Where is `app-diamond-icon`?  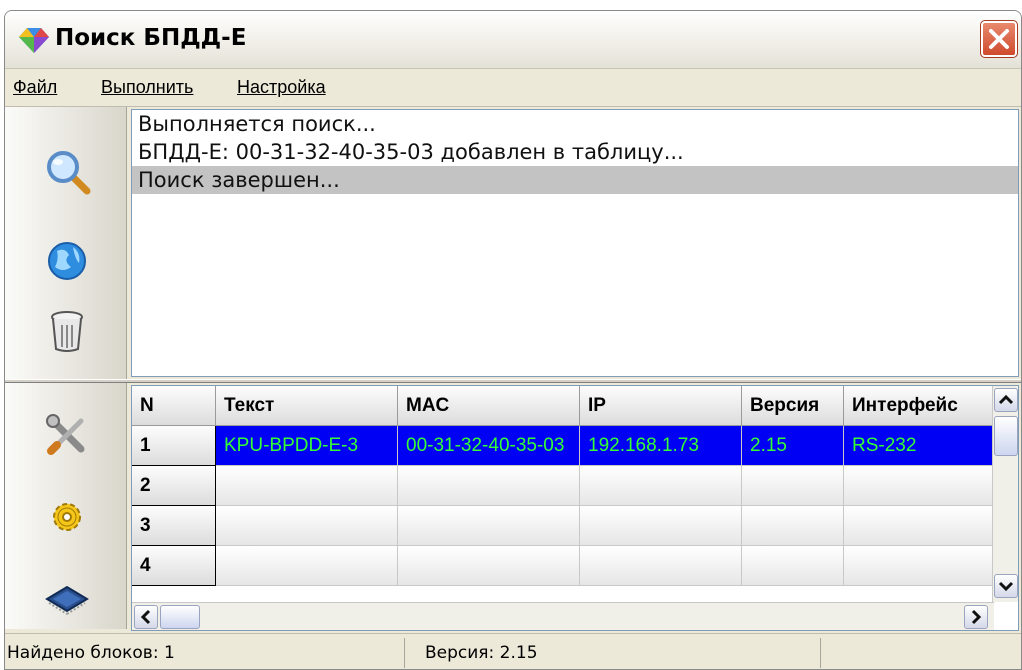 app-diamond-icon is located at coordinates (34, 40).